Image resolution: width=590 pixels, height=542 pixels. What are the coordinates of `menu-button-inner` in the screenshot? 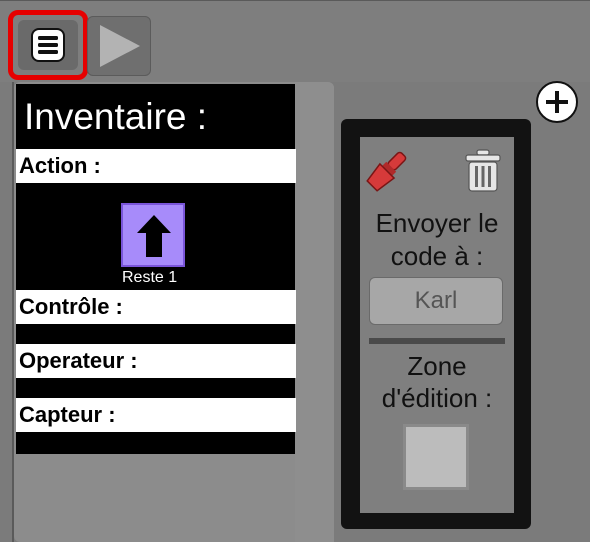 It's located at (48, 45).